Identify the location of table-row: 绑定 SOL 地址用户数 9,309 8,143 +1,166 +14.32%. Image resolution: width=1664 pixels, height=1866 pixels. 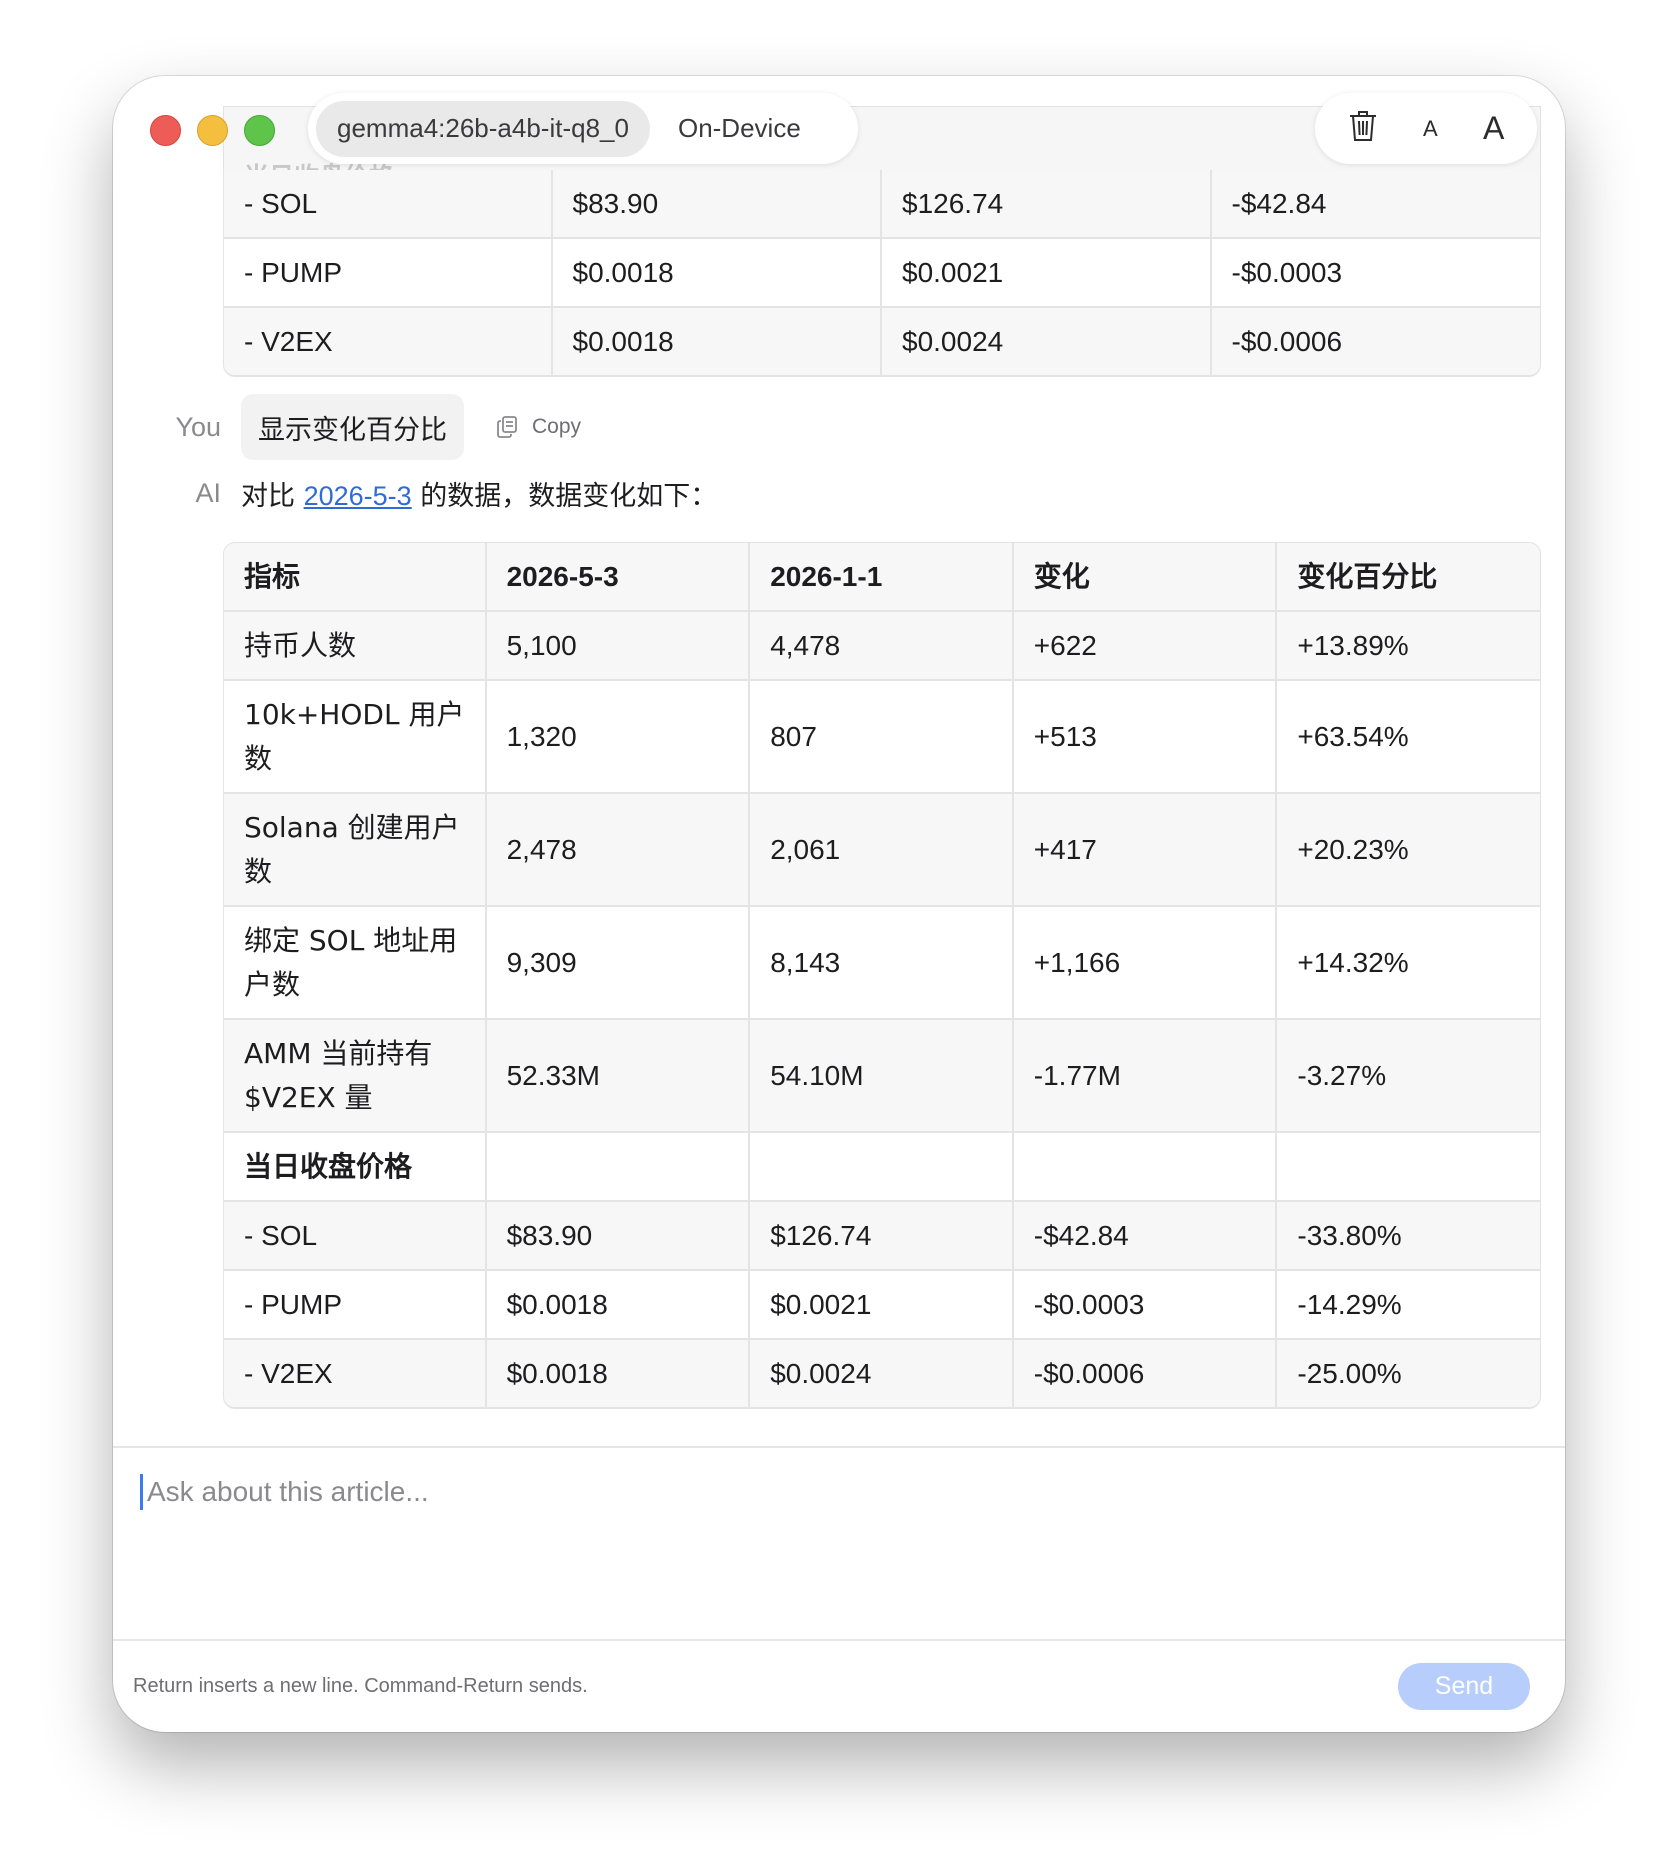
(882, 963).